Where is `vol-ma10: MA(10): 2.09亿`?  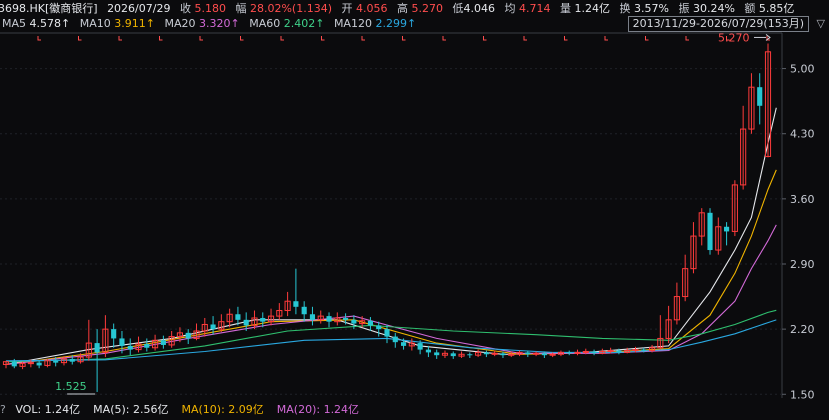
vol-ma10: MA(10): 2.09亿 is located at coordinates (222, 409).